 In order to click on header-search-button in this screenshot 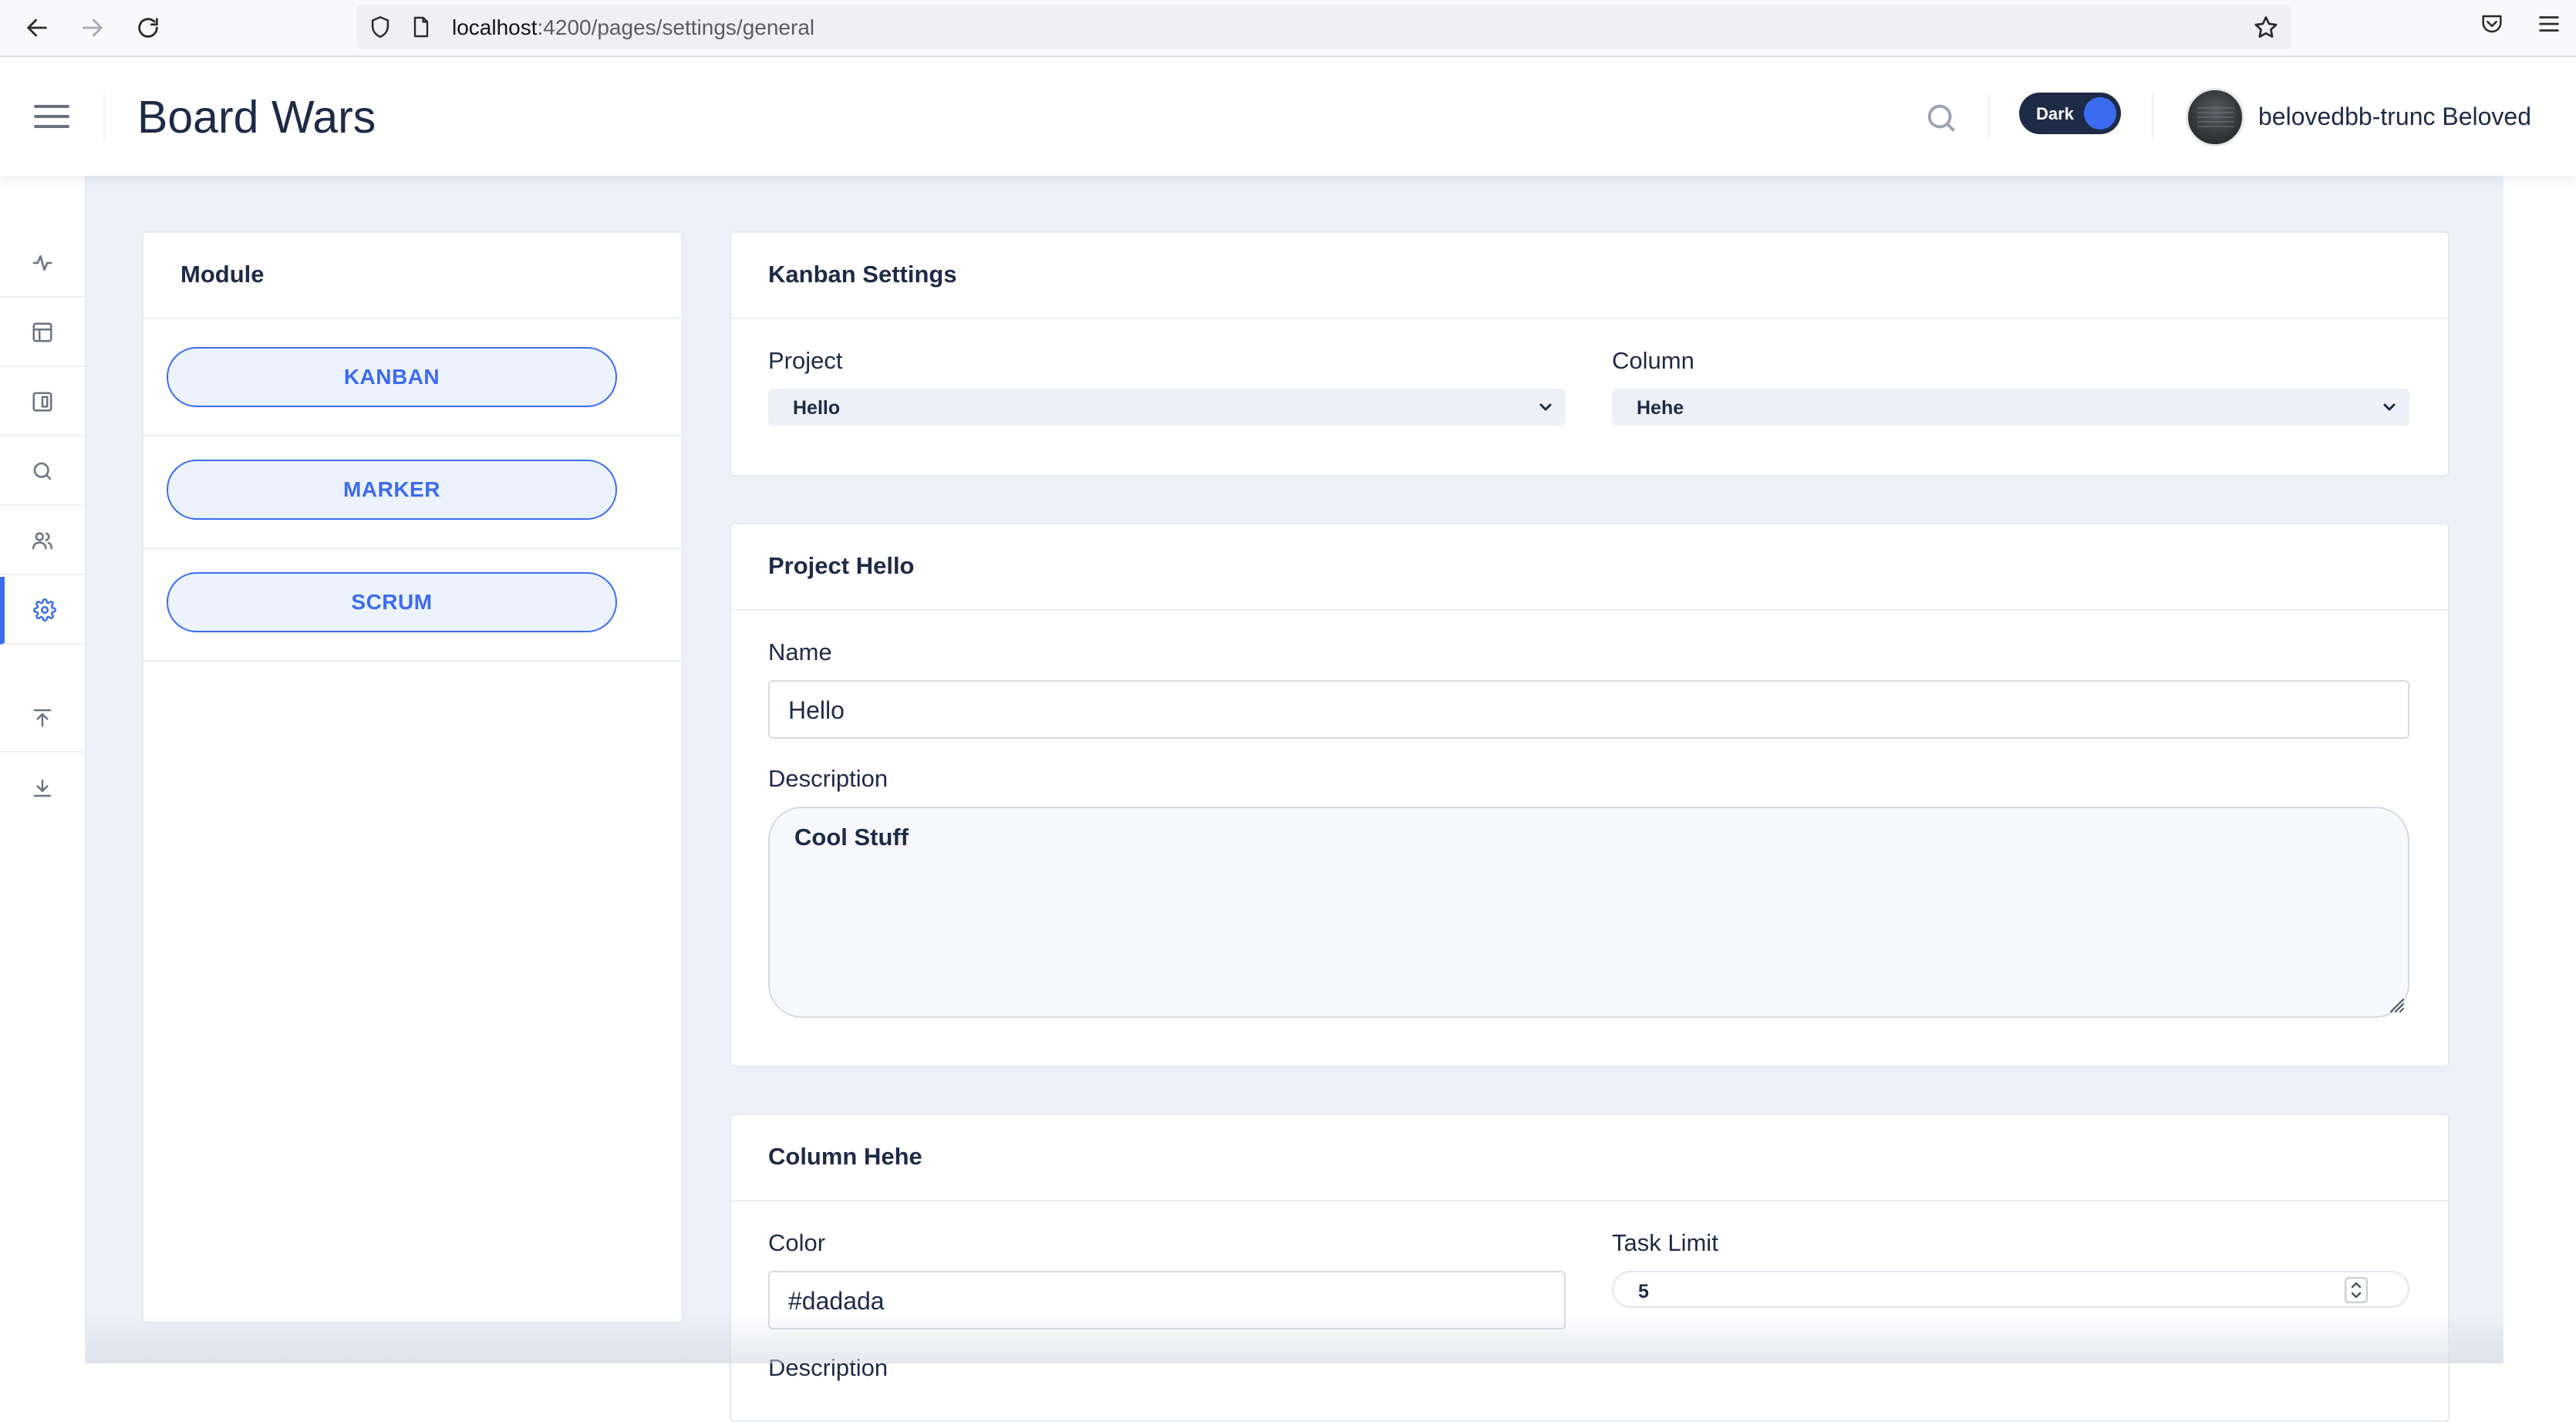, I will do `click(1941, 118)`.